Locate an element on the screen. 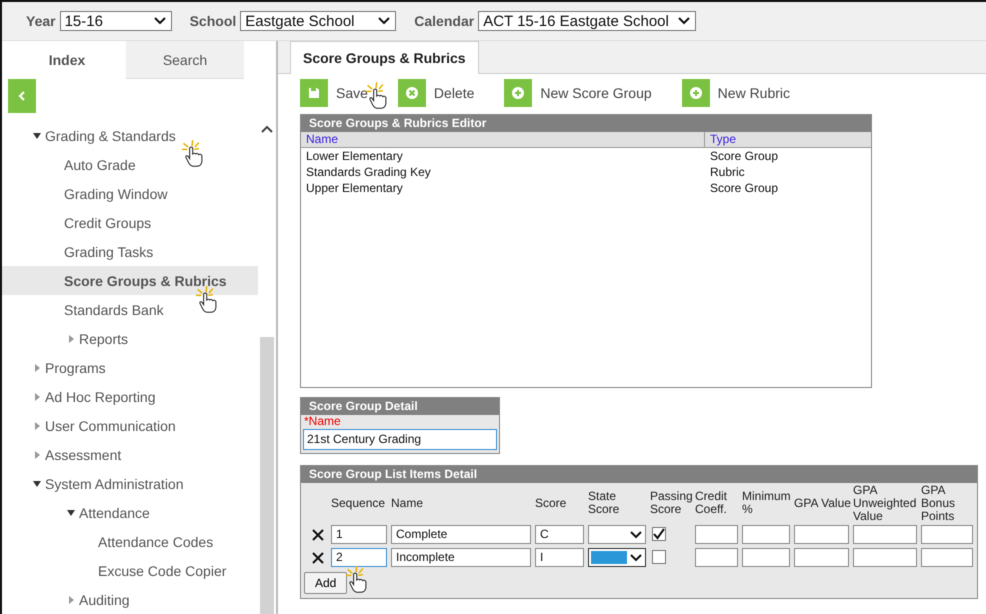 The image size is (986, 614). add-button: New Score Group is located at coordinates (578, 93).